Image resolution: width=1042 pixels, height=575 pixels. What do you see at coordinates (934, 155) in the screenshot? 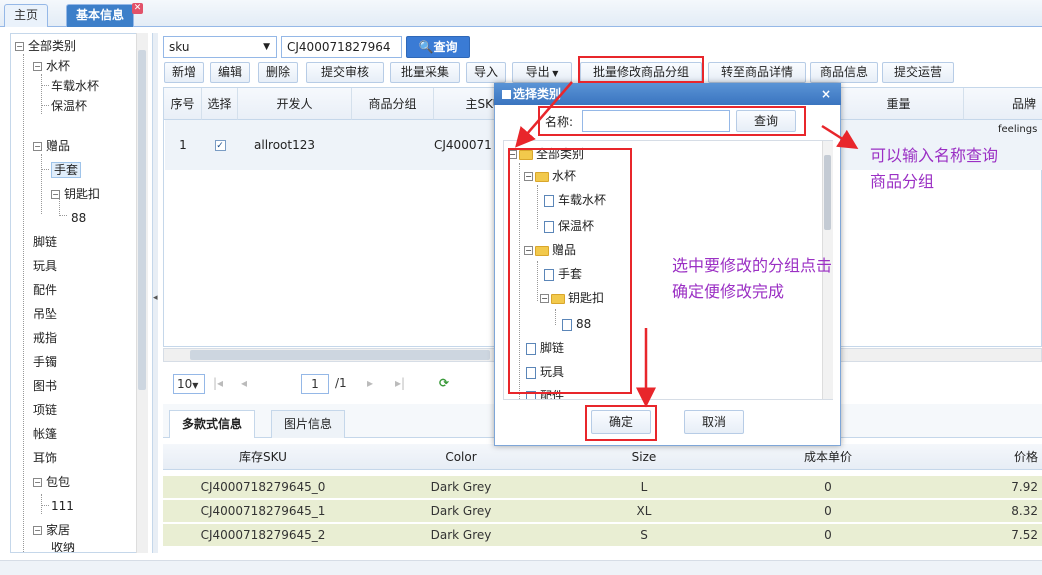
I see `annotation-search-note: 可以输入名称查询` at bounding box center [934, 155].